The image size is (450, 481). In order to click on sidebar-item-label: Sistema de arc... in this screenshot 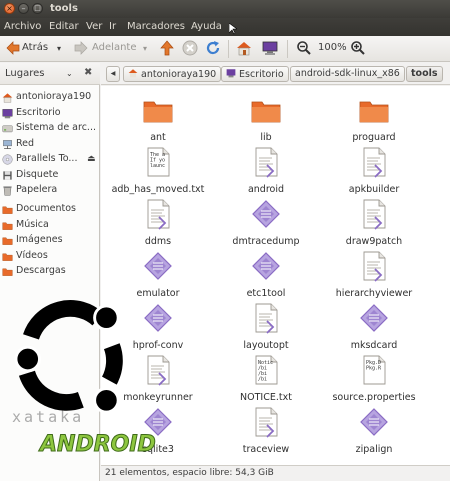, I will do `click(56, 127)`.